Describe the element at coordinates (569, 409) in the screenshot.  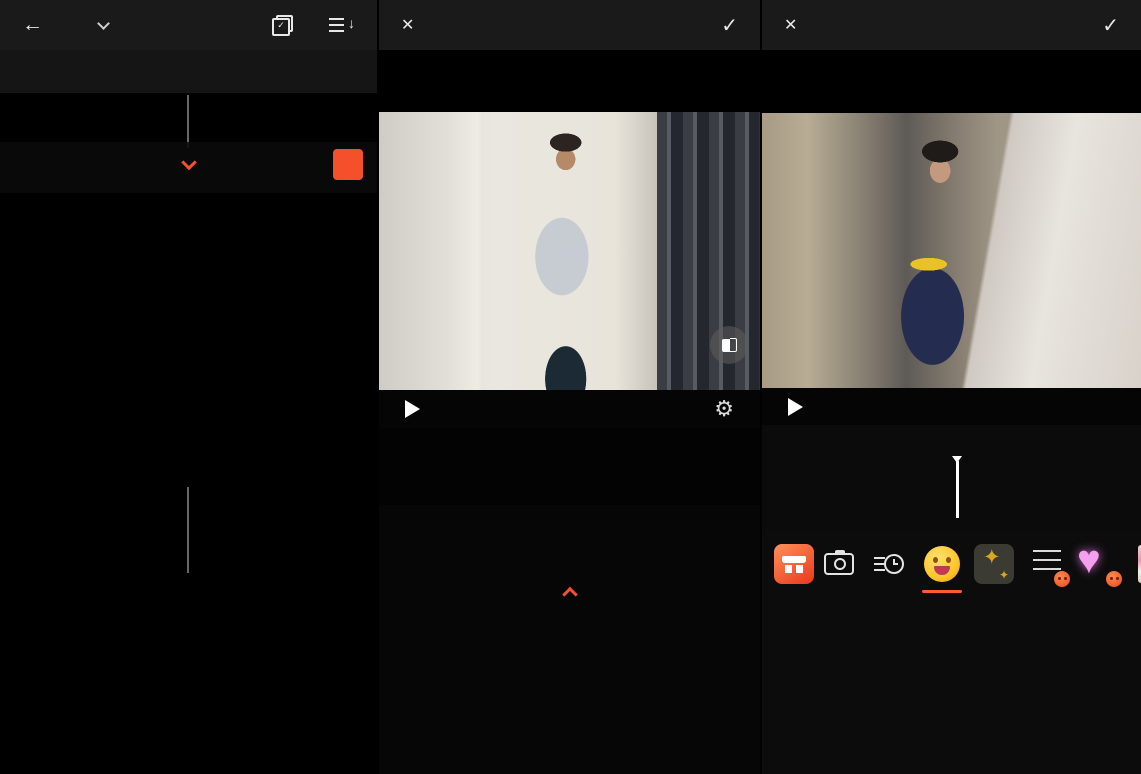
I see `filter-playbar` at that location.